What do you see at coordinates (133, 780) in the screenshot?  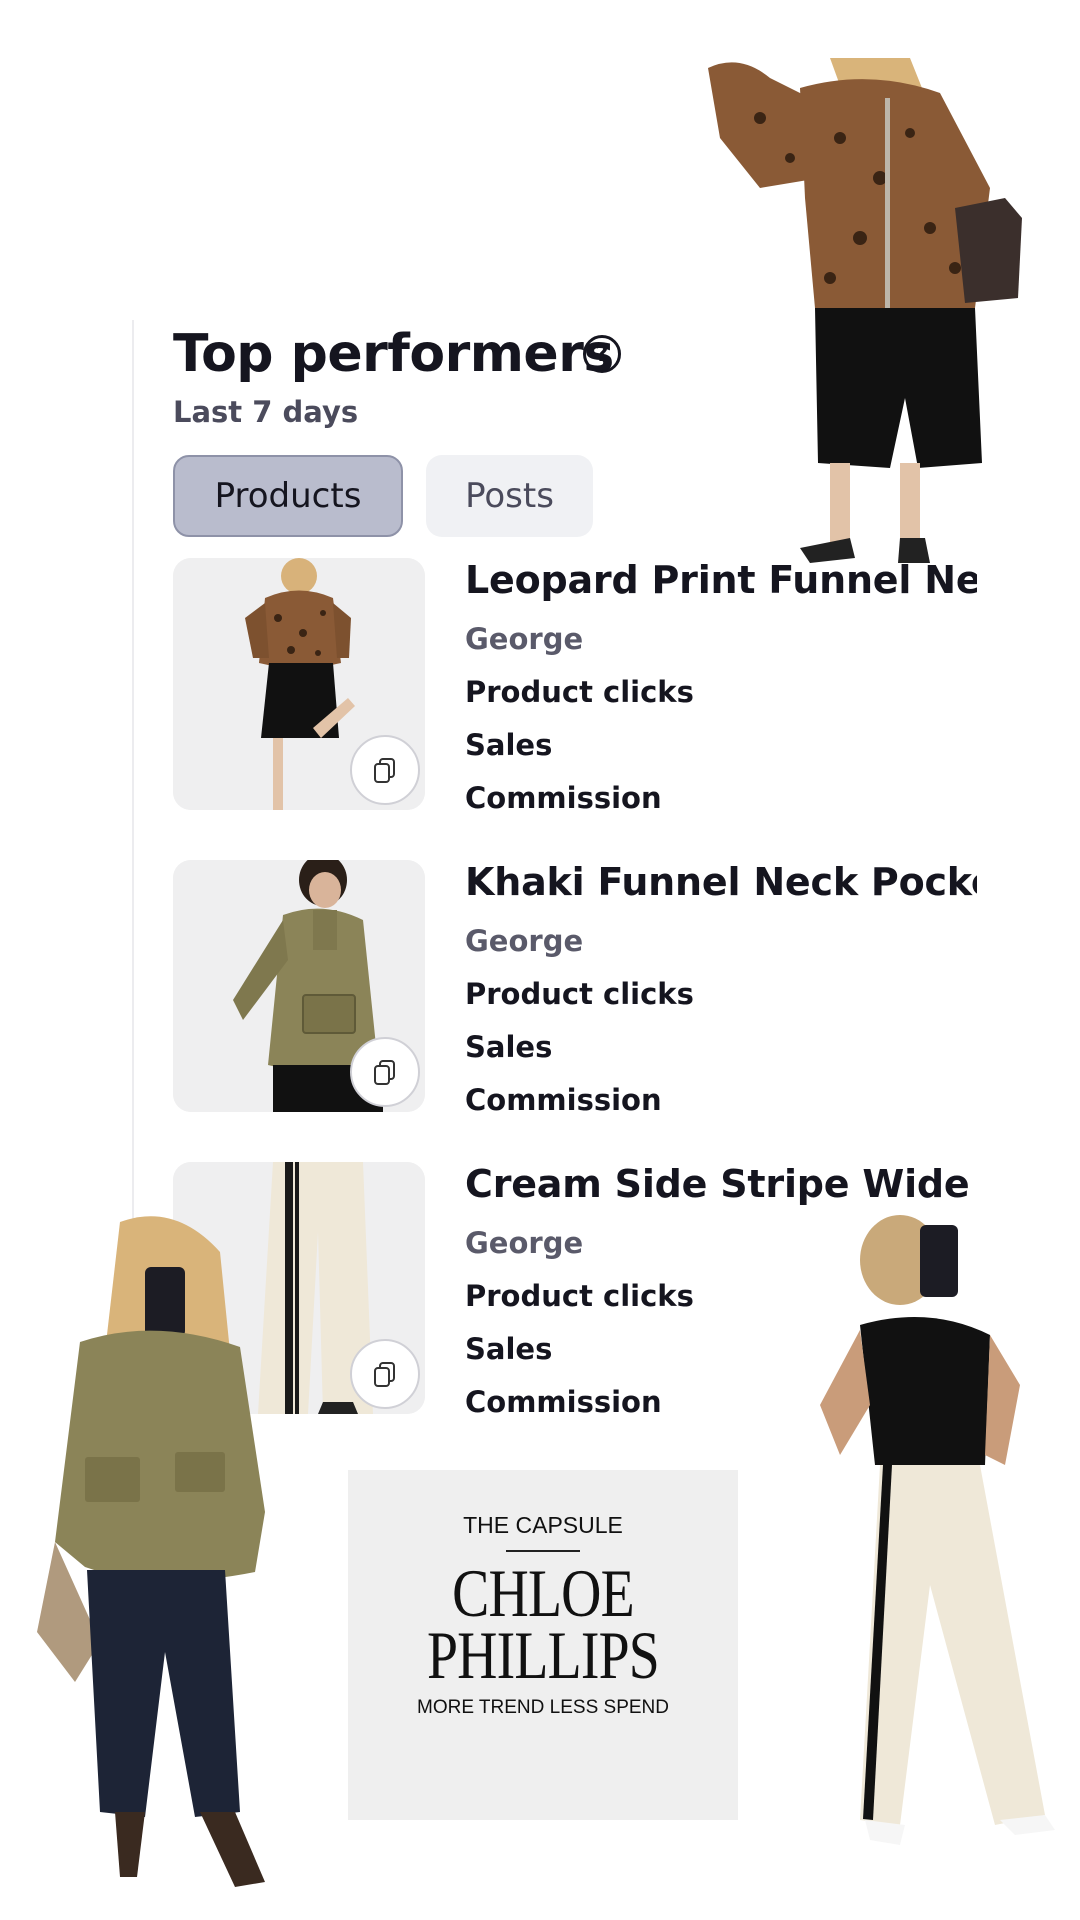 I see `panel-divider` at bounding box center [133, 780].